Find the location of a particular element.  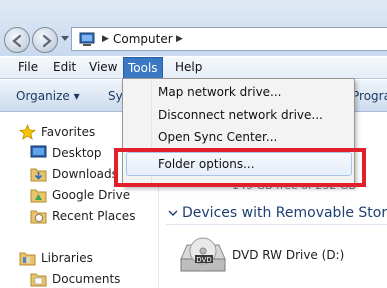

star-icon is located at coordinates (27, 132).